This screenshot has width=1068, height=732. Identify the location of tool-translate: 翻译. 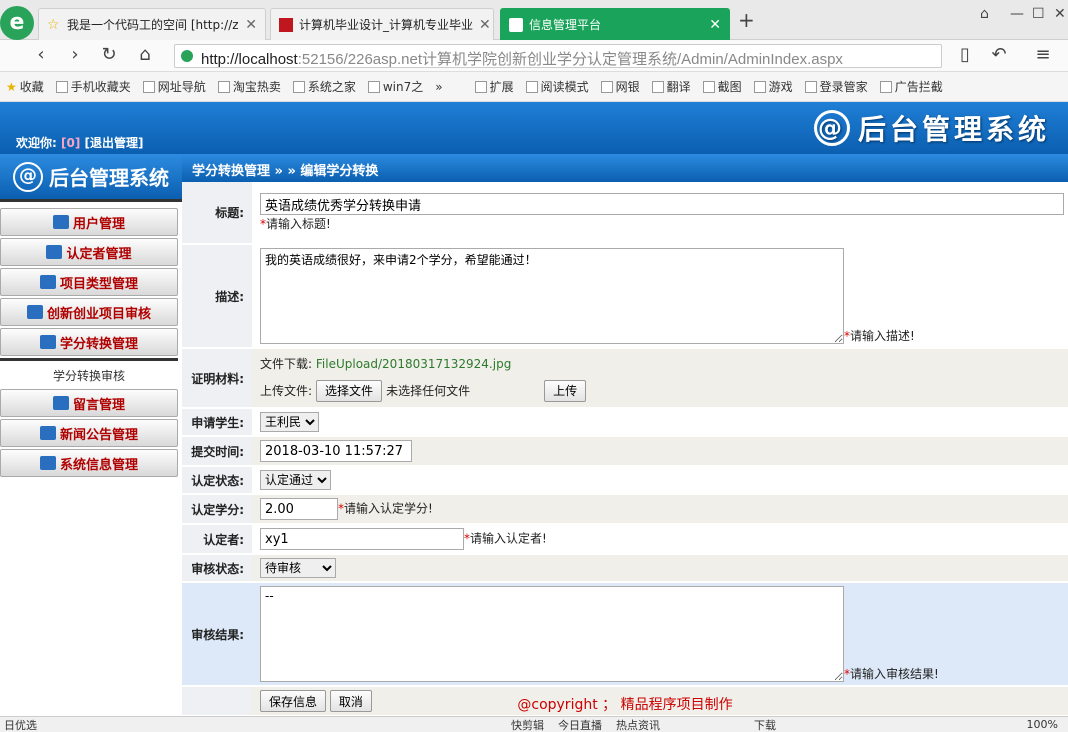
(671, 86).